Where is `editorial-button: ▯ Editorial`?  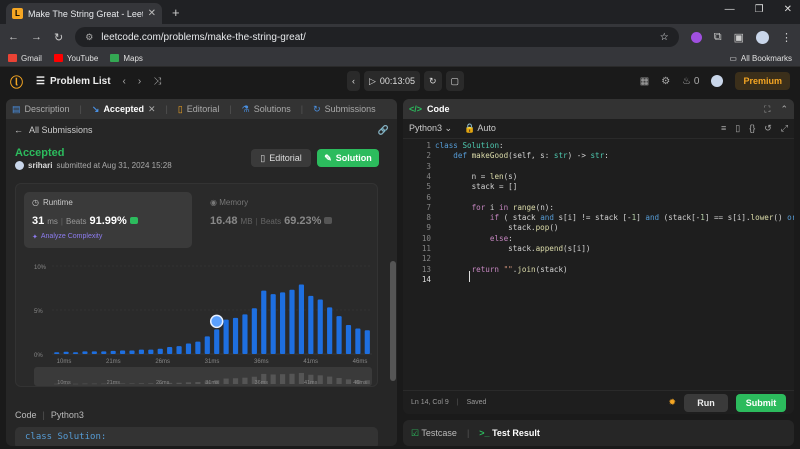 editorial-button: ▯ Editorial is located at coordinates (281, 158).